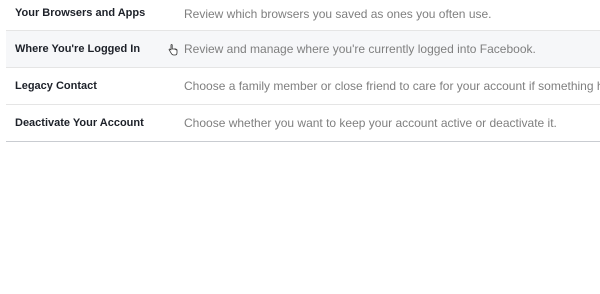 This screenshot has width=600, height=294. I want to click on row-title: Deactivate Your Account, so click(79, 123).